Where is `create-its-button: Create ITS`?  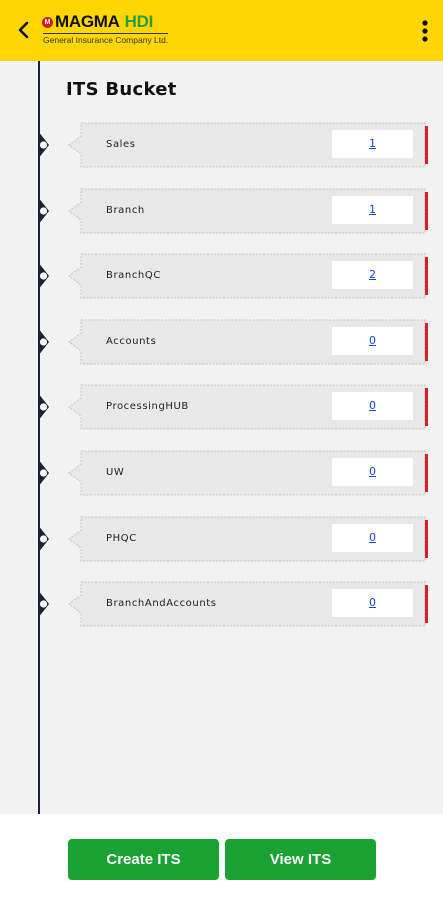
create-its-button: Create ITS is located at coordinates (143, 859).